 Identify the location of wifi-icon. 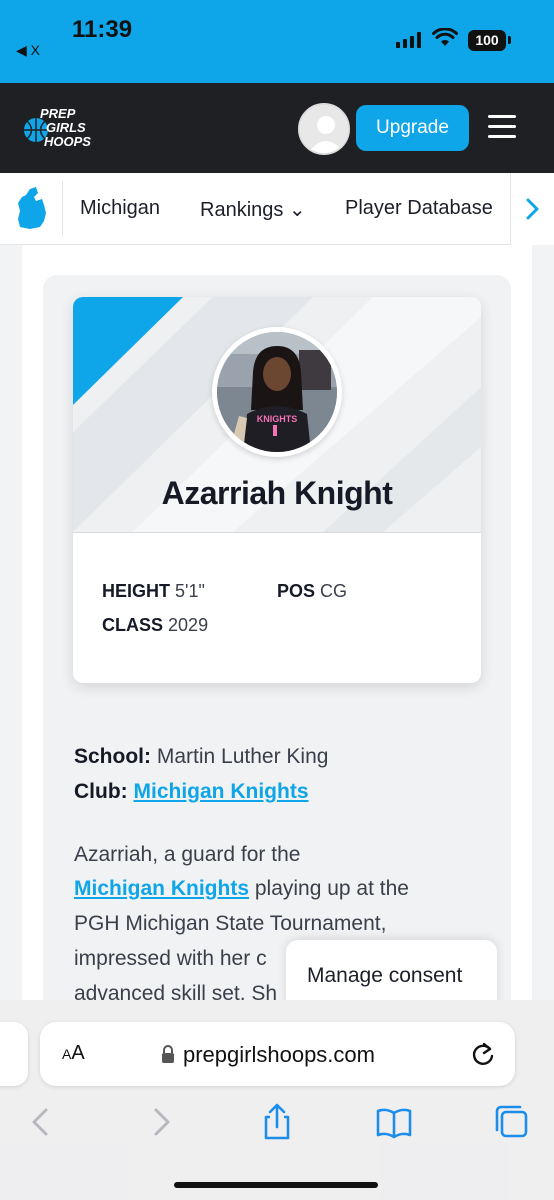
(445, 37).